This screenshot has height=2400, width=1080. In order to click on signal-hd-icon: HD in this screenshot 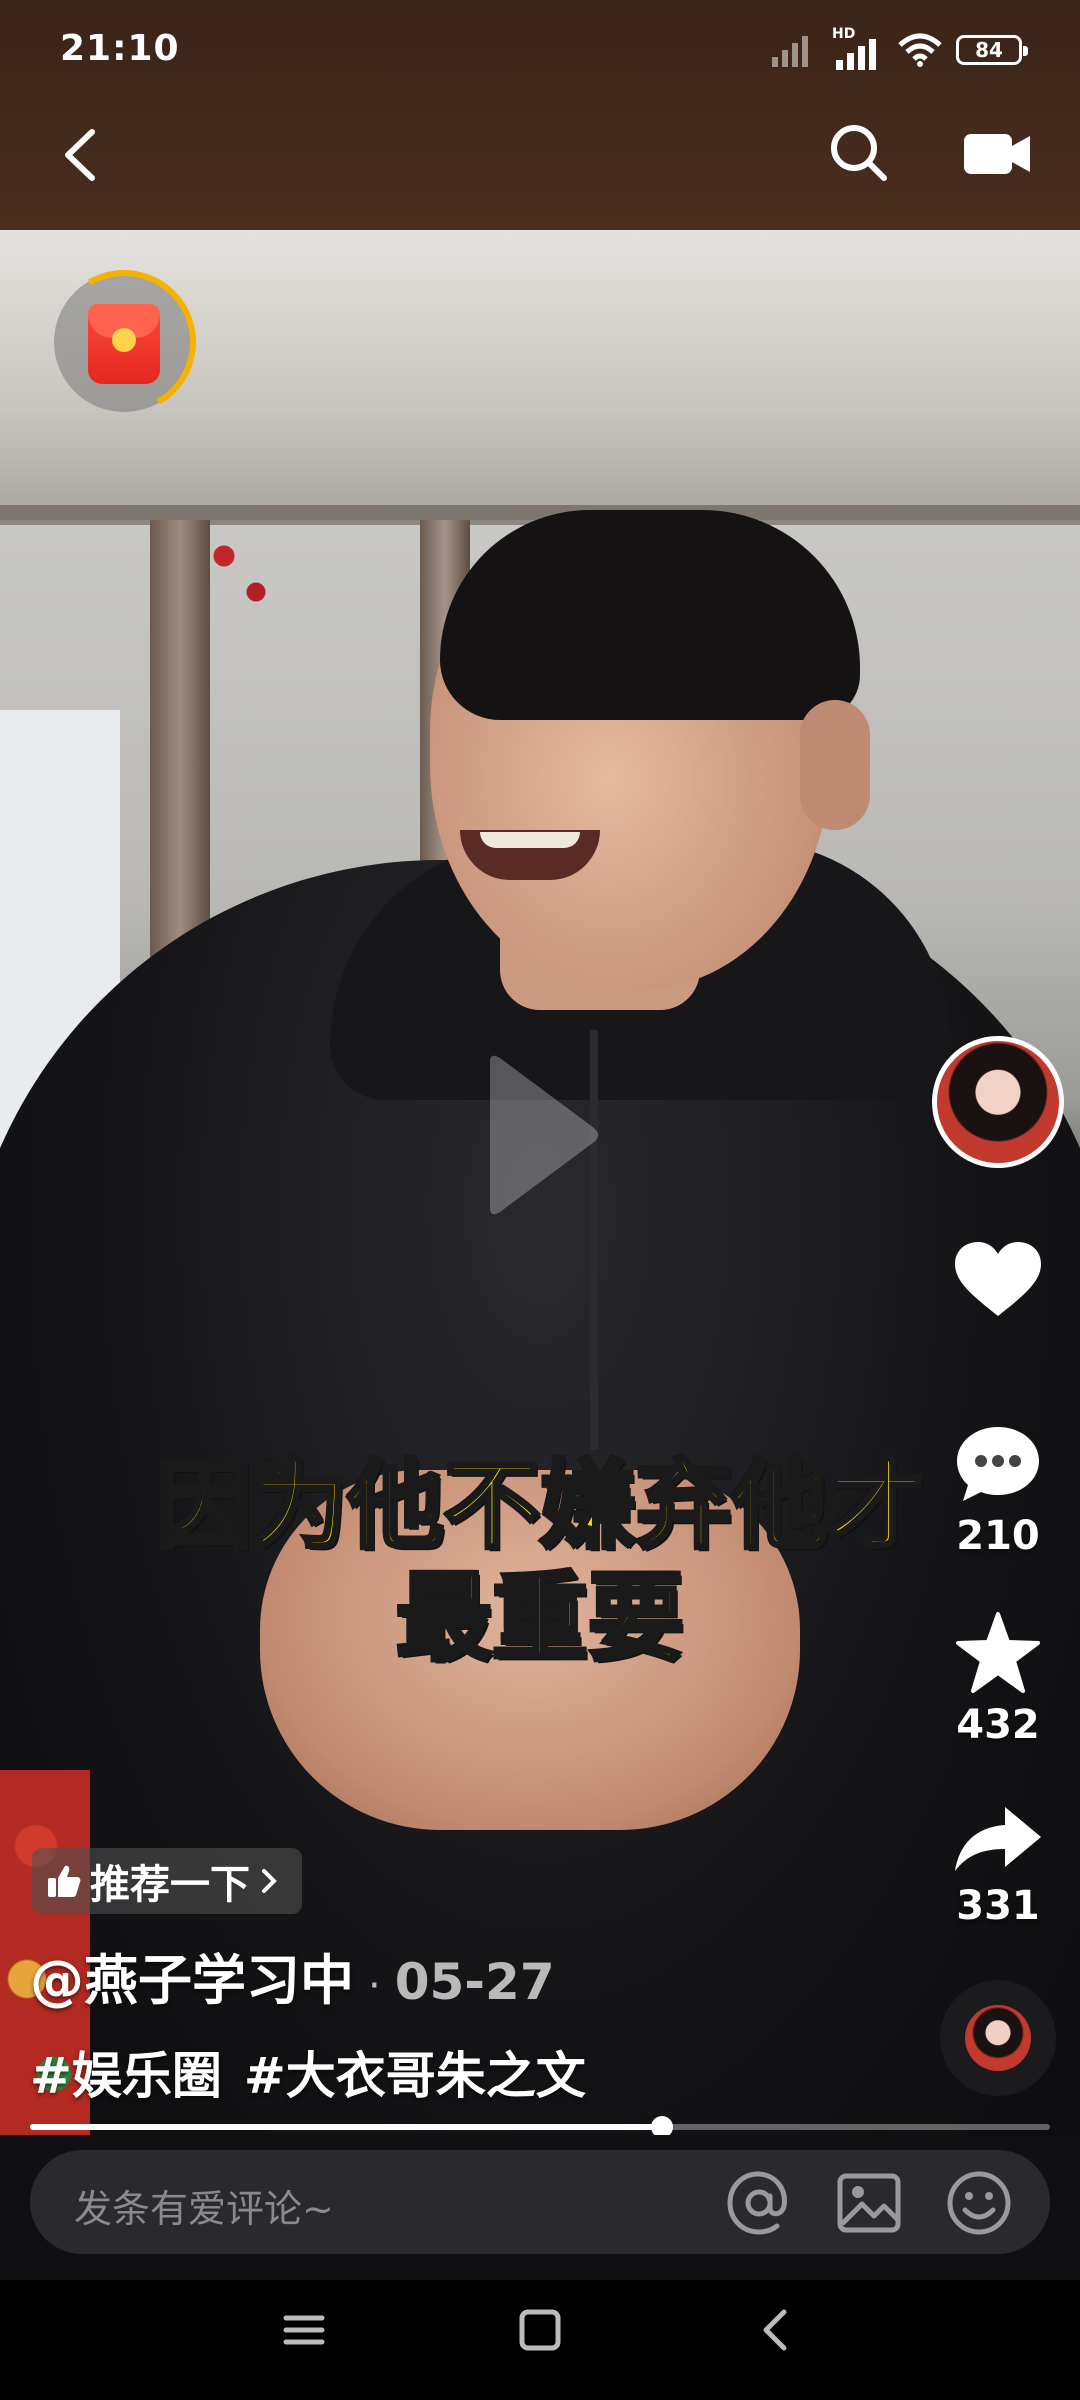, I will do `click(858, 48)`.